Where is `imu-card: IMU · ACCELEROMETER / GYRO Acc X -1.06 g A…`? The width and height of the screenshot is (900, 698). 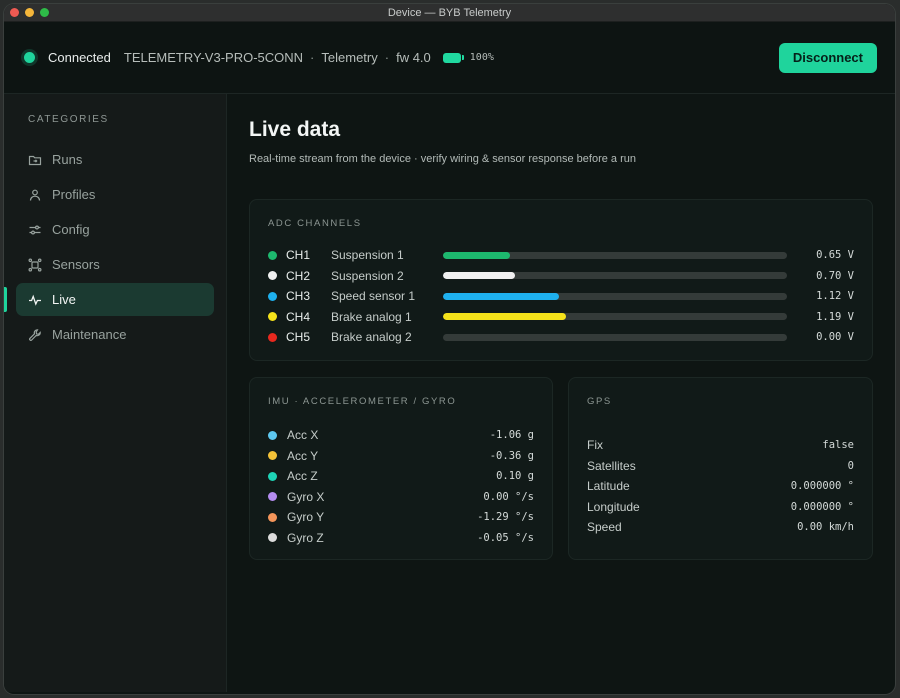 imu-card: IMU · ACCELEROMETER / GYRO Acc X -1.06 g A… is located at coordinates (401, 468).